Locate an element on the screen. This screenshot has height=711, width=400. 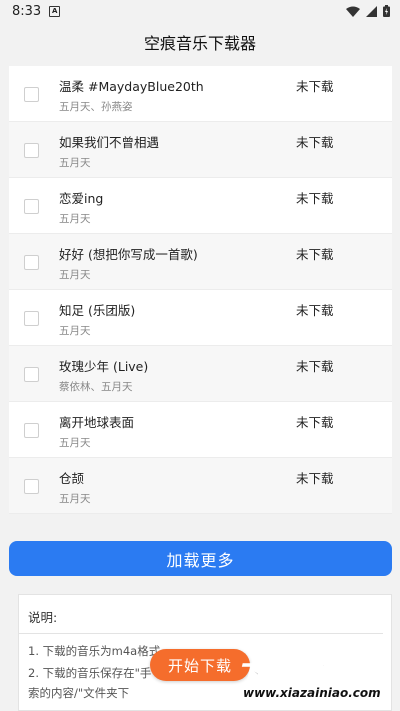
load-more-label: 加载更多 is located at coordinates (200, 560).